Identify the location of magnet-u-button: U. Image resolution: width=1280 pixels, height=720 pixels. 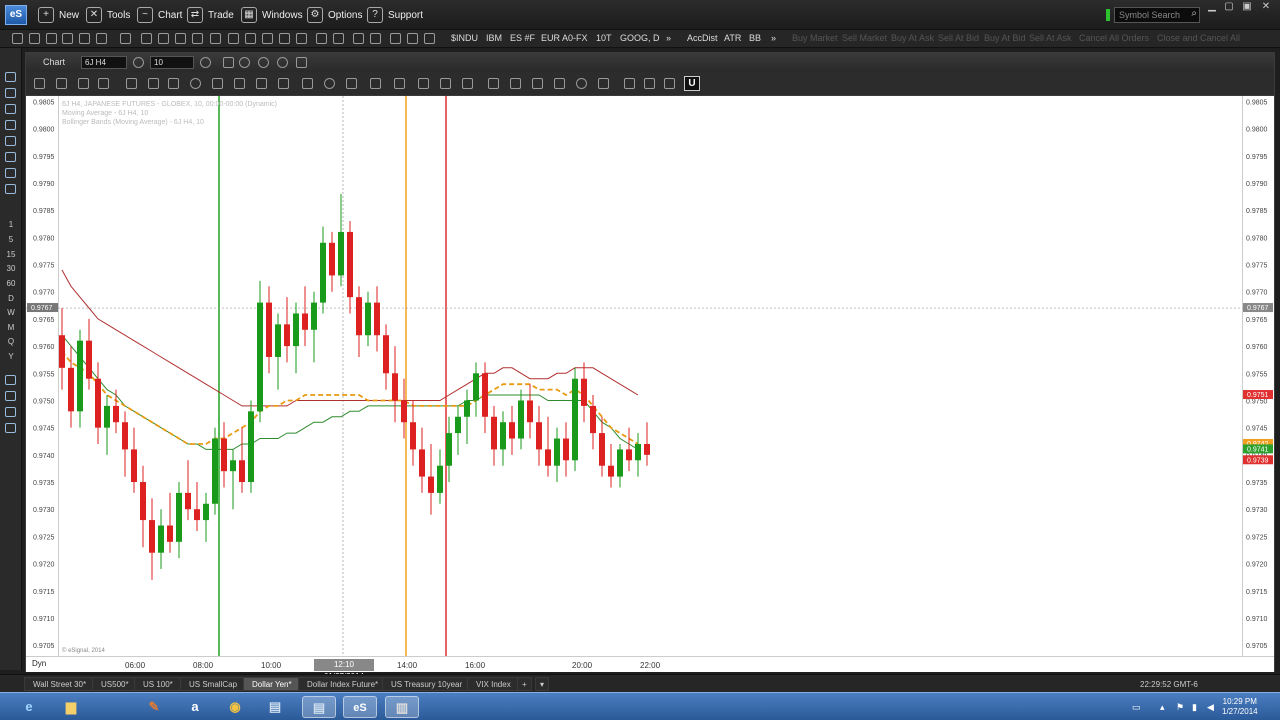
(692, 83).